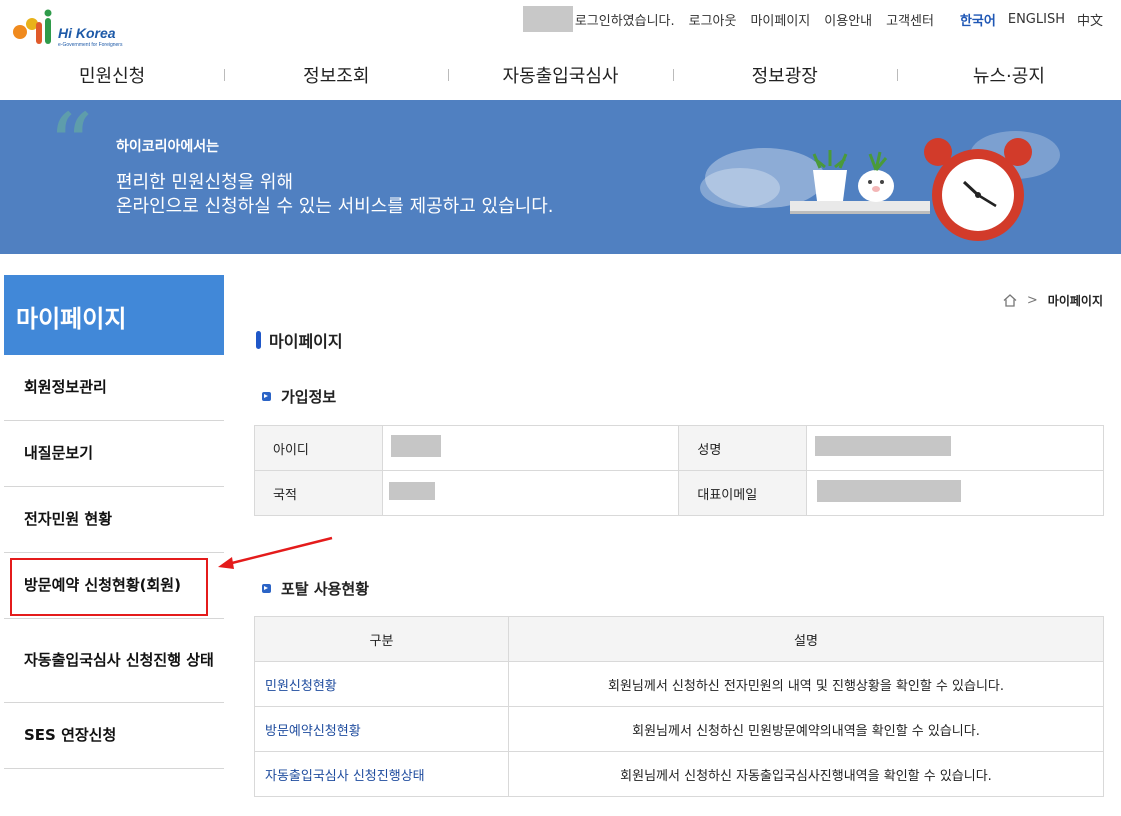  Describe the element at coordinates (309, 397) in the screenshot. I see `section-join-info-label: 가입정보` at that location.